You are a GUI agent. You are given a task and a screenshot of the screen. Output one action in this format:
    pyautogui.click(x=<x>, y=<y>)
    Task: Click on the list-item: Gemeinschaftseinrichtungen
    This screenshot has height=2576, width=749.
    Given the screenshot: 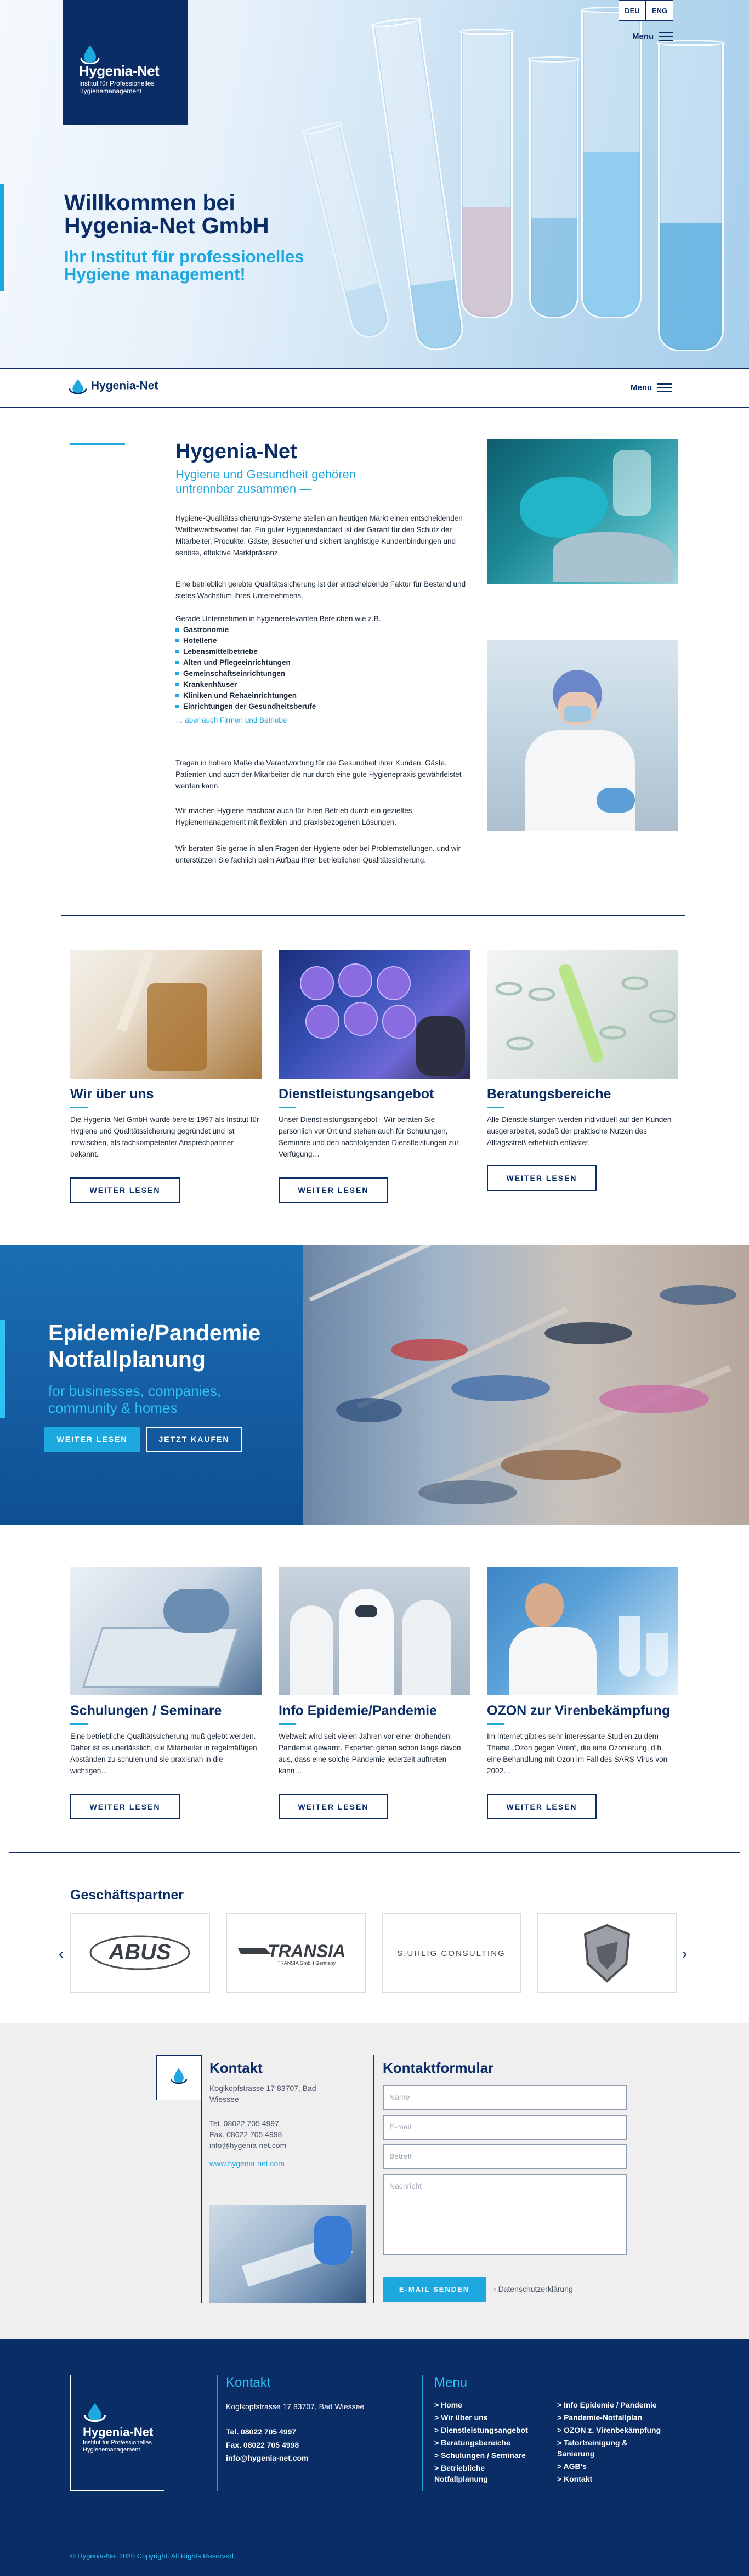 What is the action you would take?
    pyautogui.click(x=313, y=674)
    